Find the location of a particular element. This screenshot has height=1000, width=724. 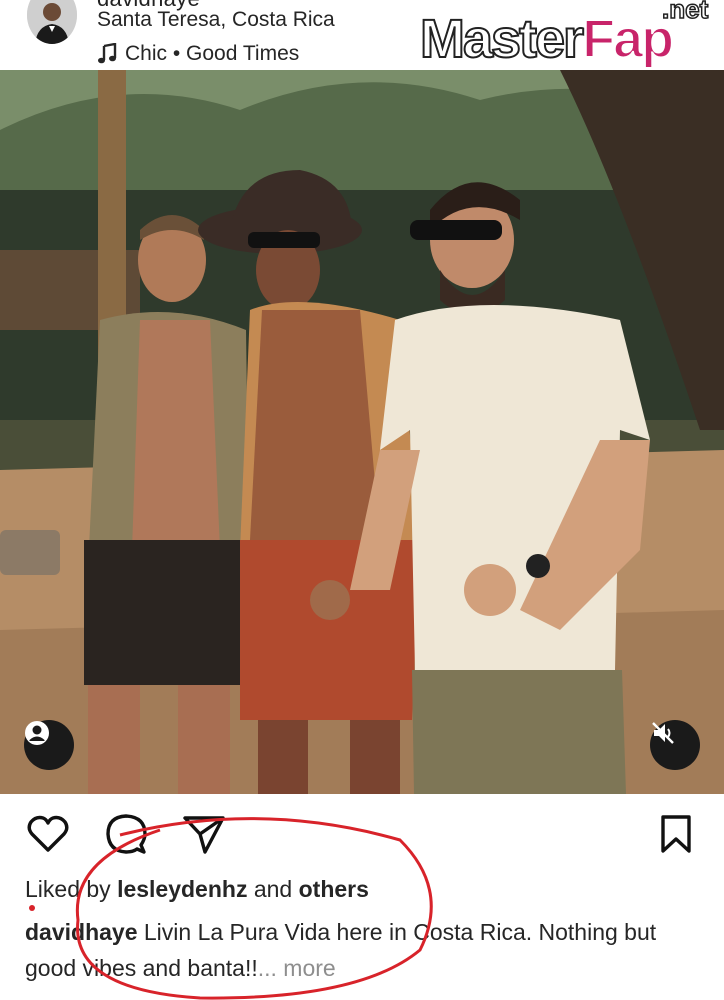

comment-button is located at coordinates (126, 836).